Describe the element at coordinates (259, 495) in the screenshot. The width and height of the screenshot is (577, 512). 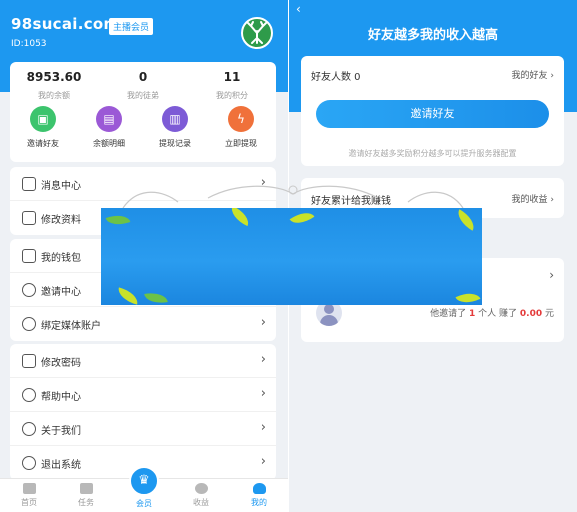
I see `tab-mine: 我的` at that location.